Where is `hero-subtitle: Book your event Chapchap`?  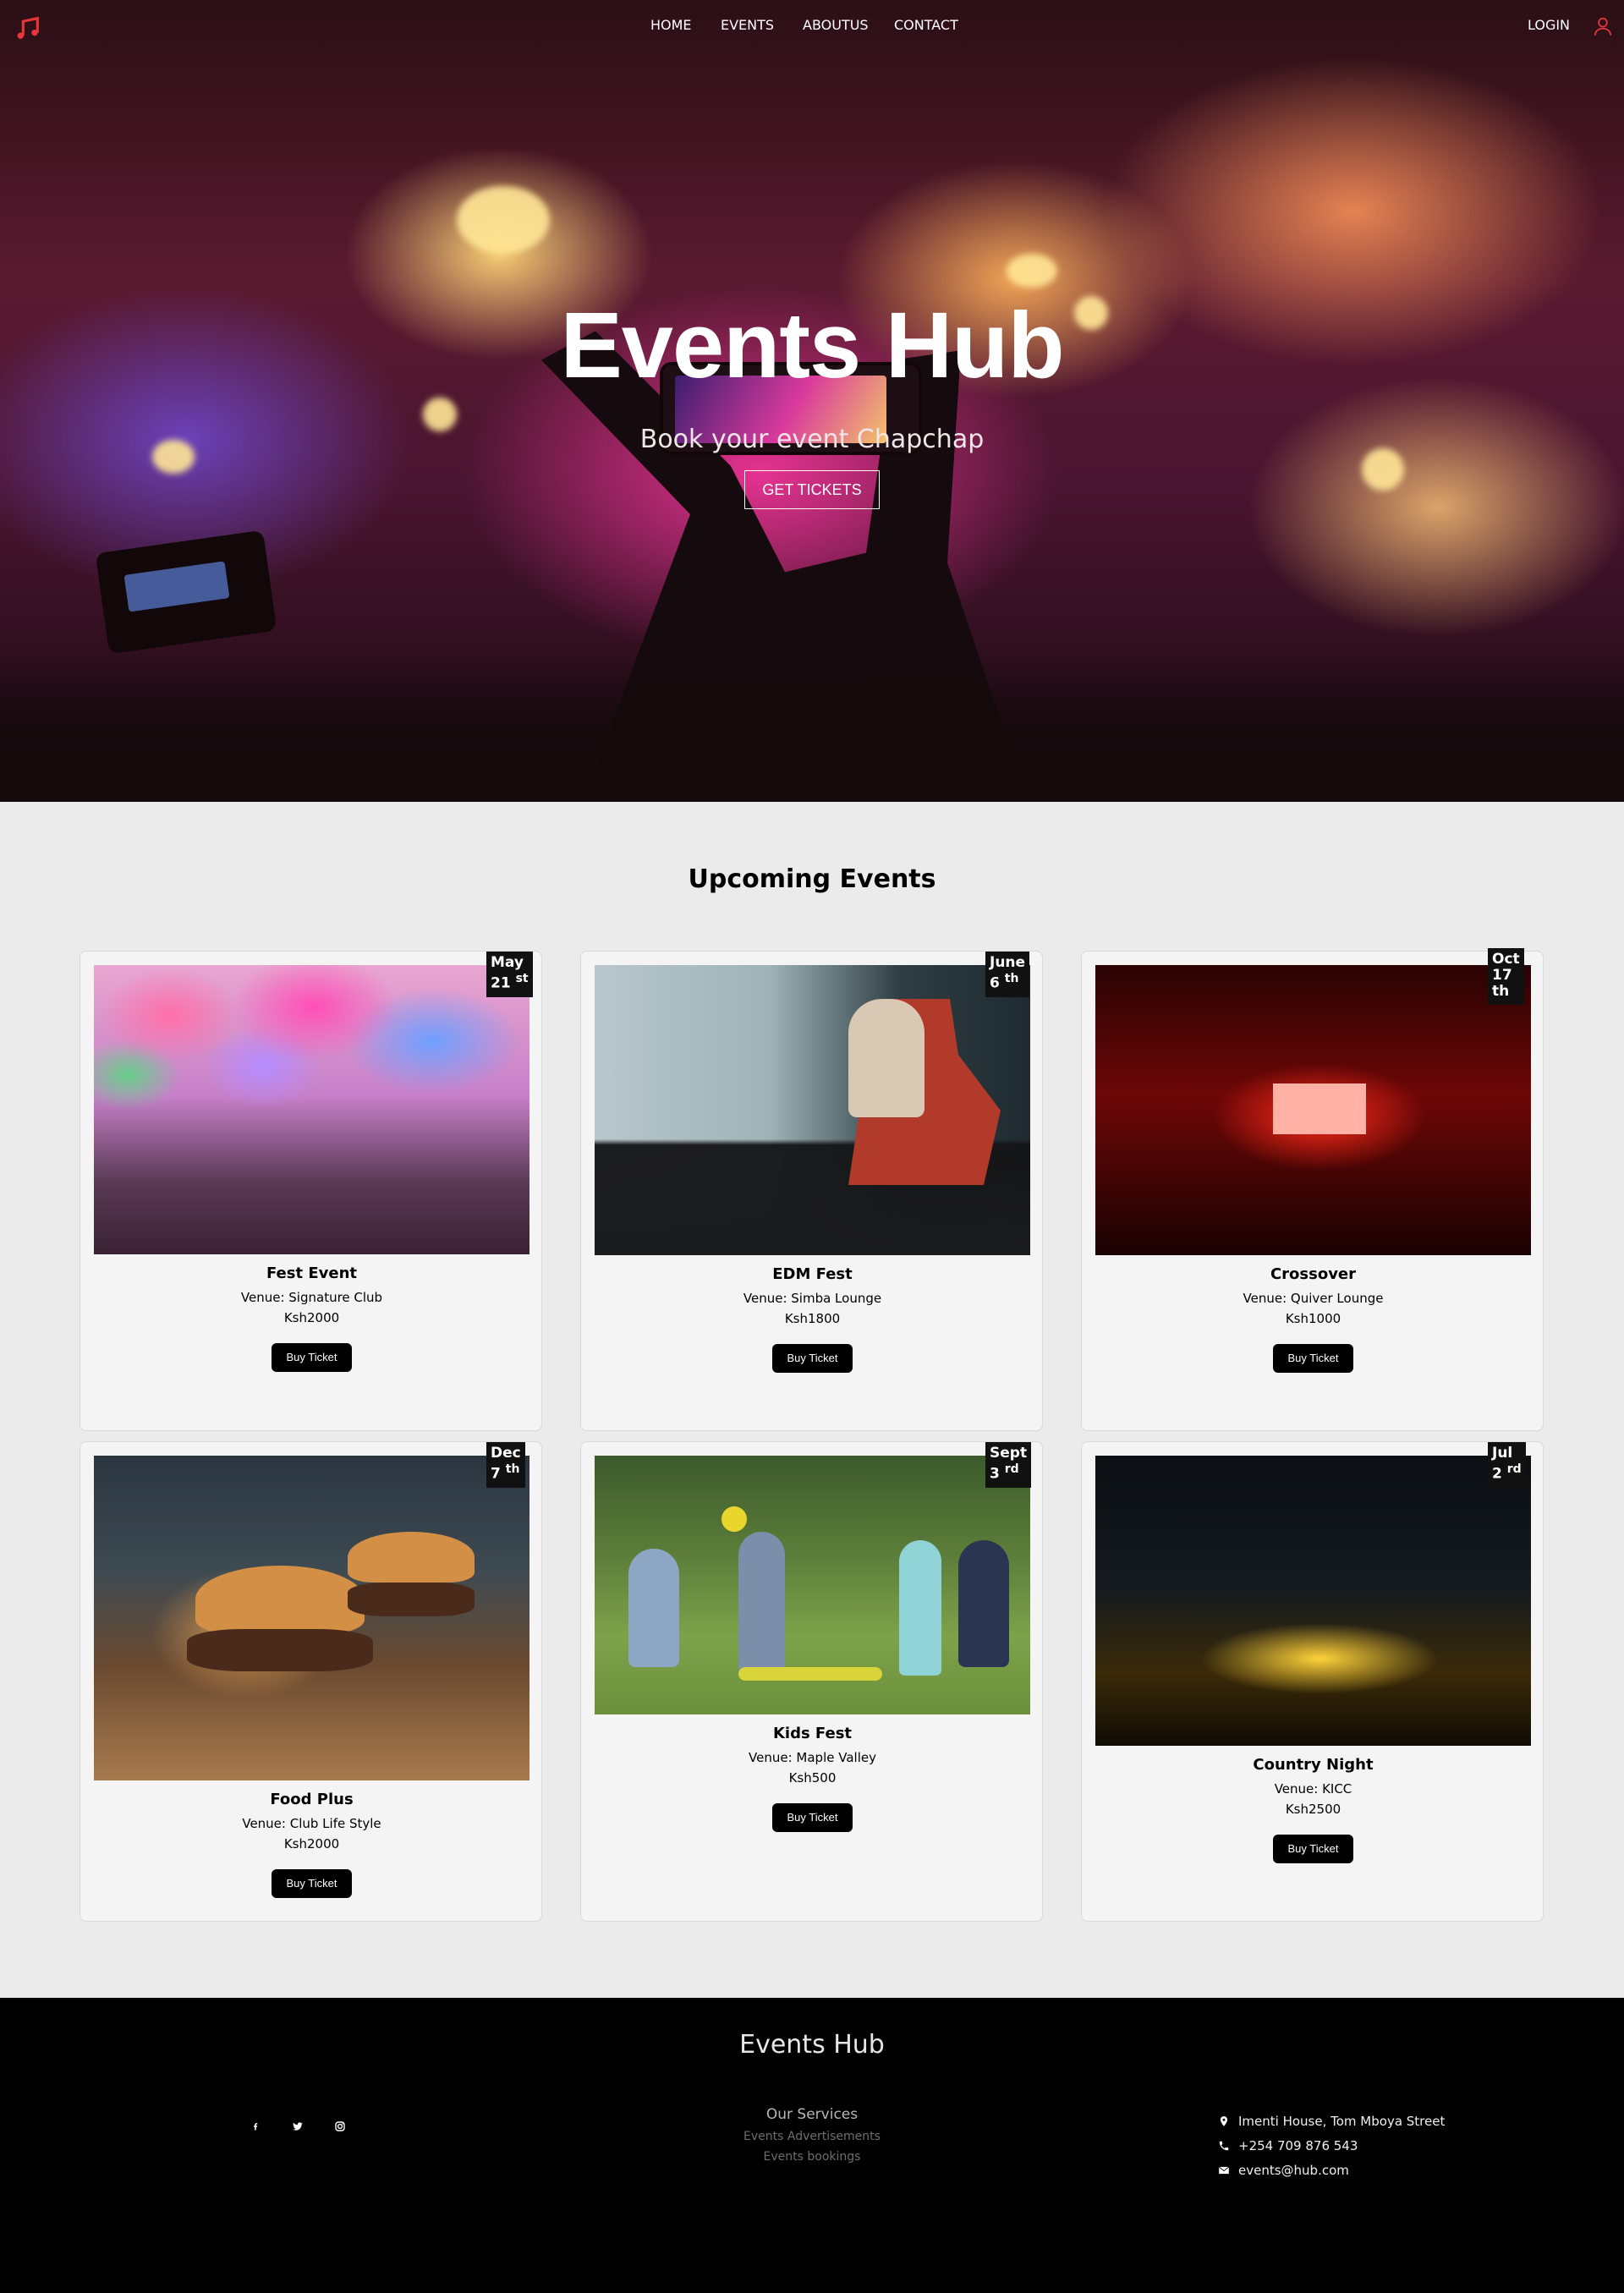 hero-subtitle: Book your event Chapchap is located at coordinates (812, 439).